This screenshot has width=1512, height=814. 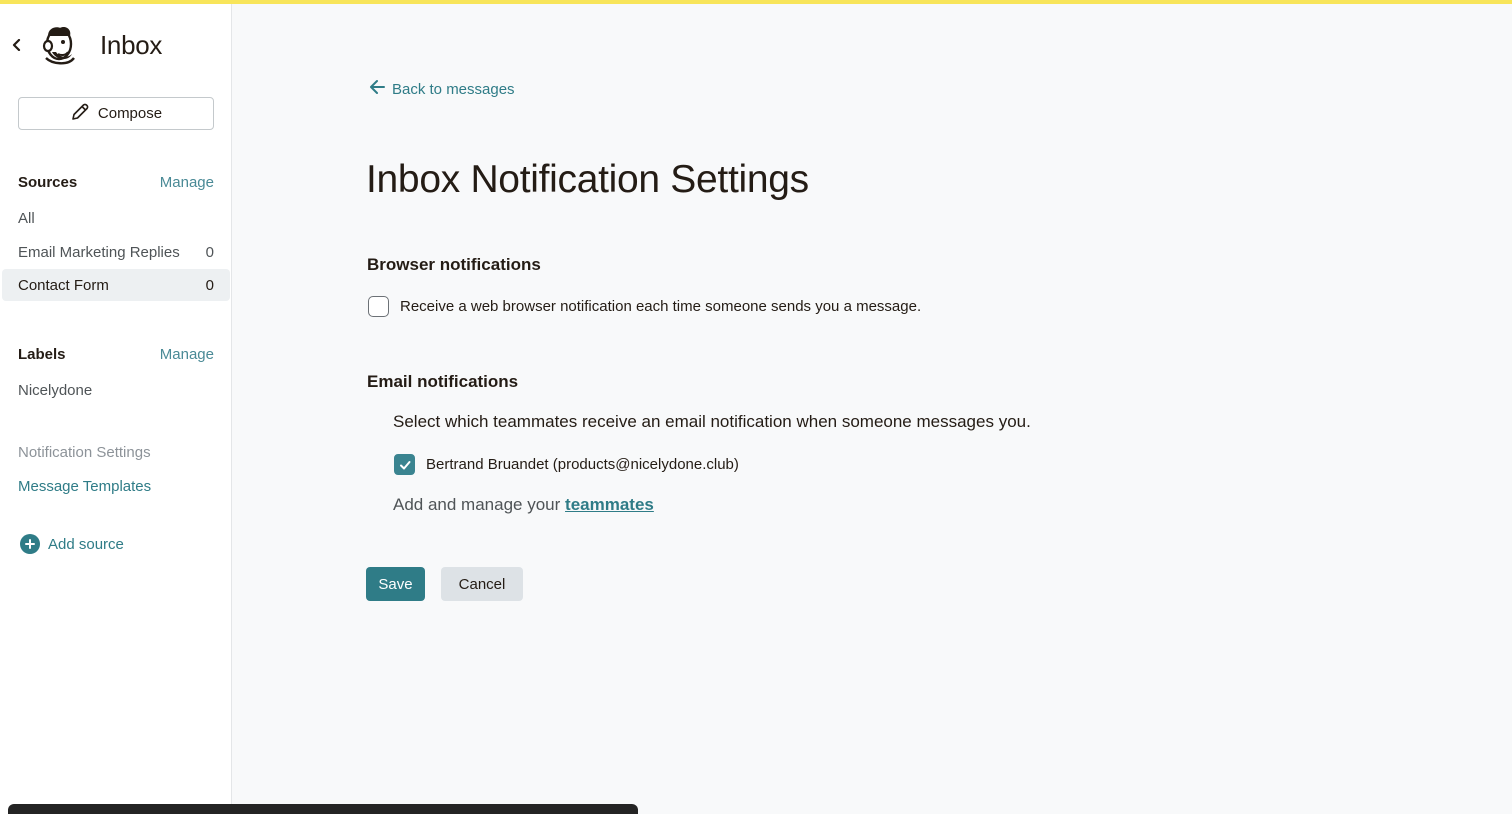 I want to click on save-button: Save, so click(x=395, y=584).